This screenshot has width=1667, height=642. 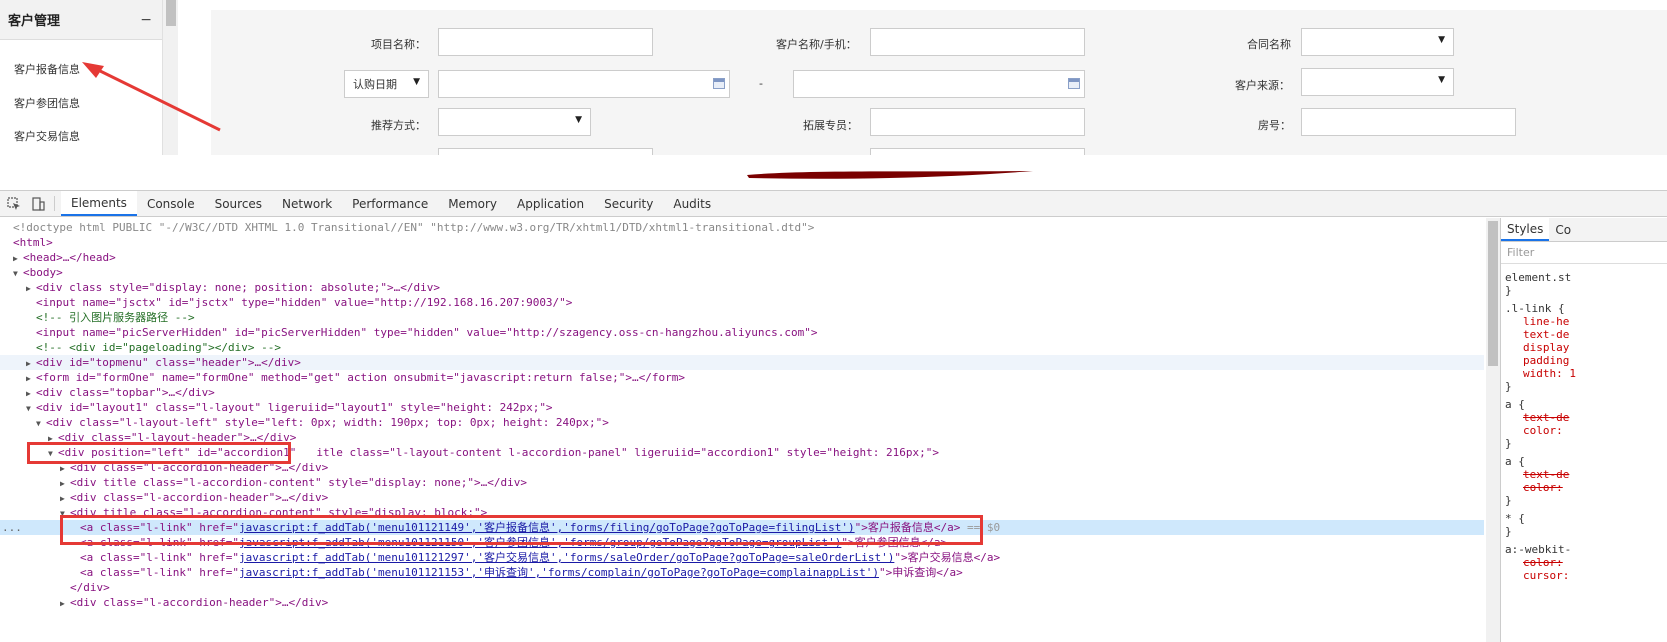 What do you see at coordinates (472, 203) in the screenshot?
I see `tab-memory: Memory` at bounding box center [472, 203].